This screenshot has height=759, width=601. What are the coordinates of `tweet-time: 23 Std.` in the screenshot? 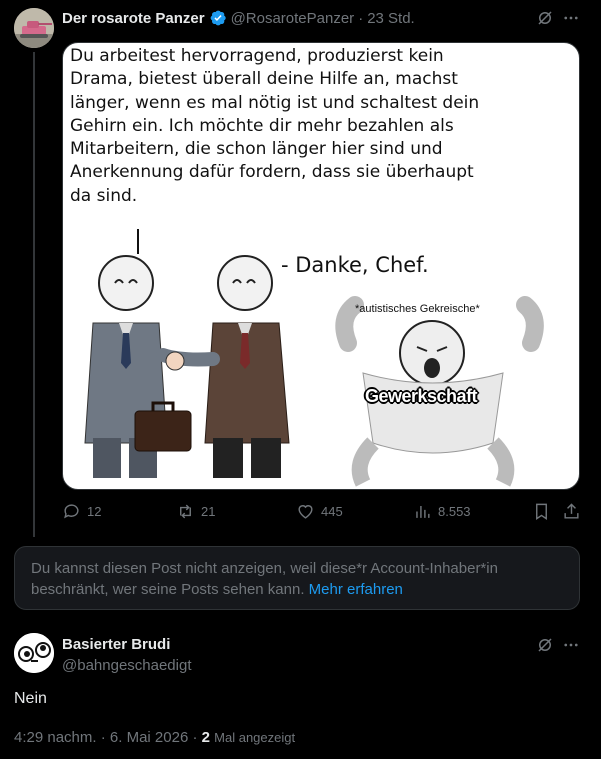 It's located at (391, 18).